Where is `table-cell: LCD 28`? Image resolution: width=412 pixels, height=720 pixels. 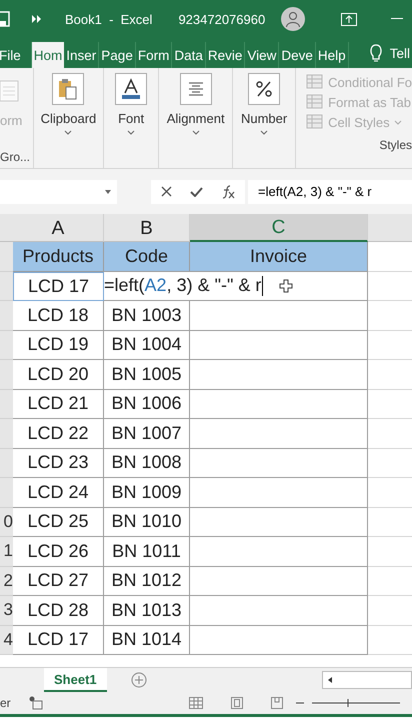 table-cell: LCD 28 is located at coordinates (58, 611).